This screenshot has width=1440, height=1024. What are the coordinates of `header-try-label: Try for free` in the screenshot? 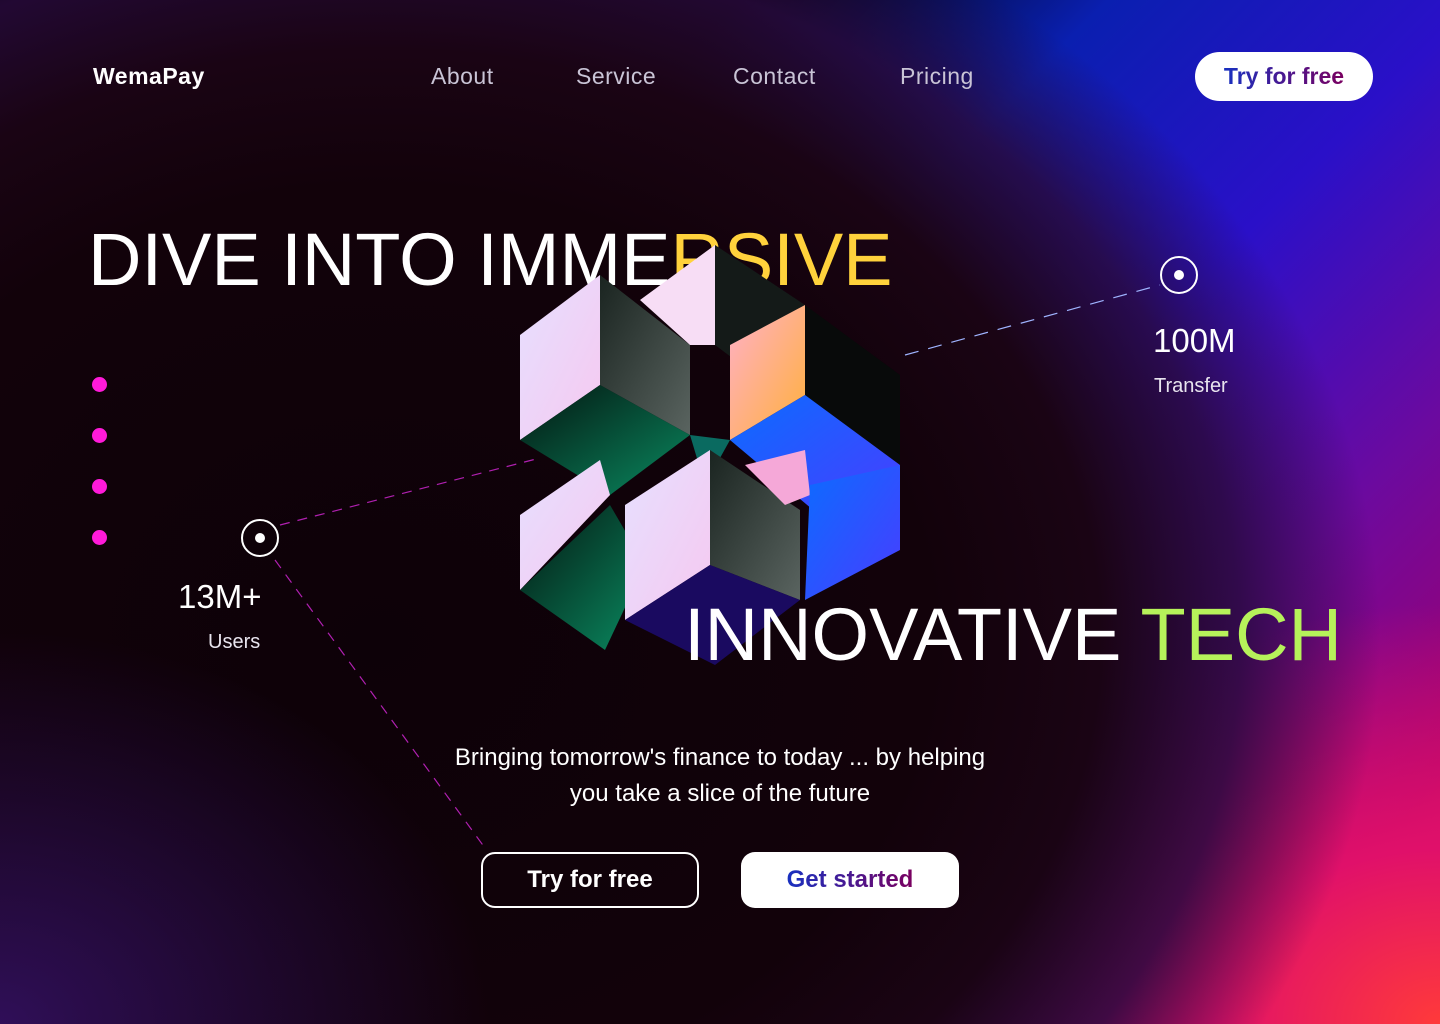 It's located at (1284, 76).